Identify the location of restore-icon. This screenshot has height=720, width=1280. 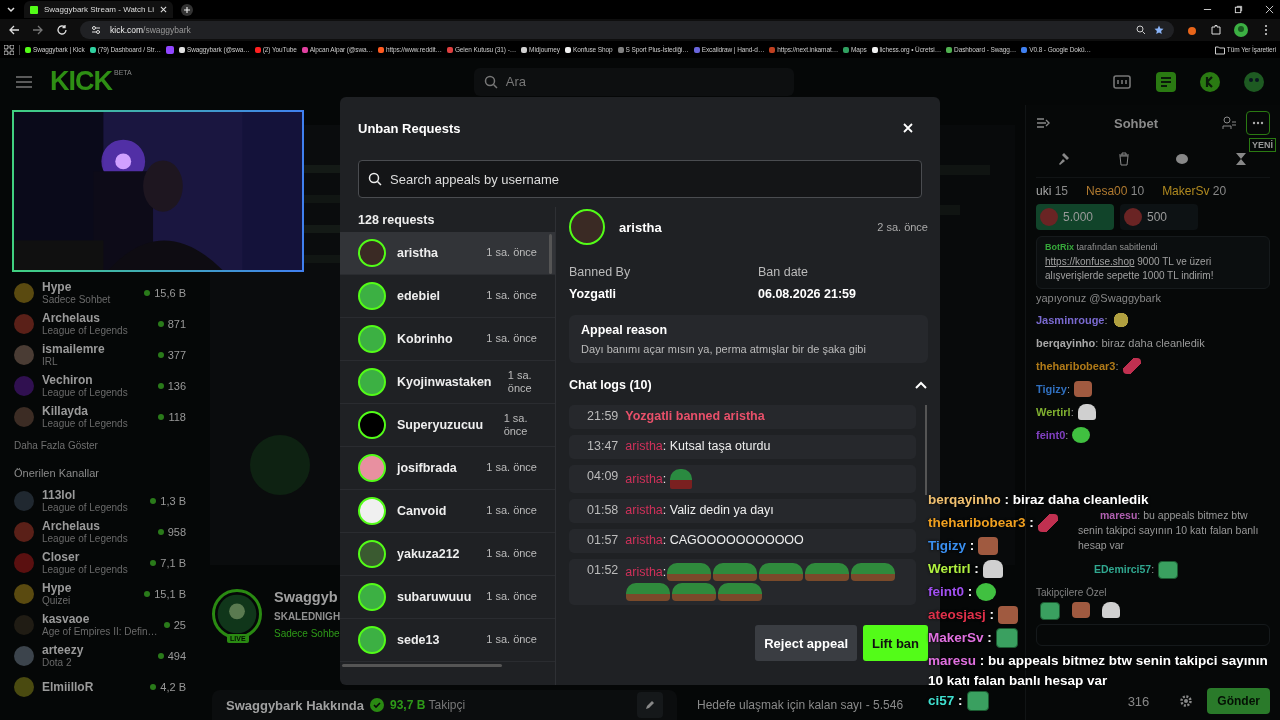
(1238, 9).